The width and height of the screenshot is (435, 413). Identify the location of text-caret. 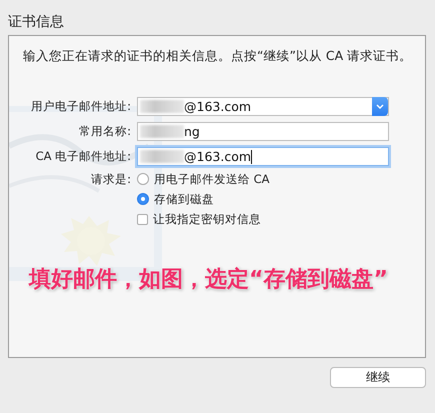
(251, 157).